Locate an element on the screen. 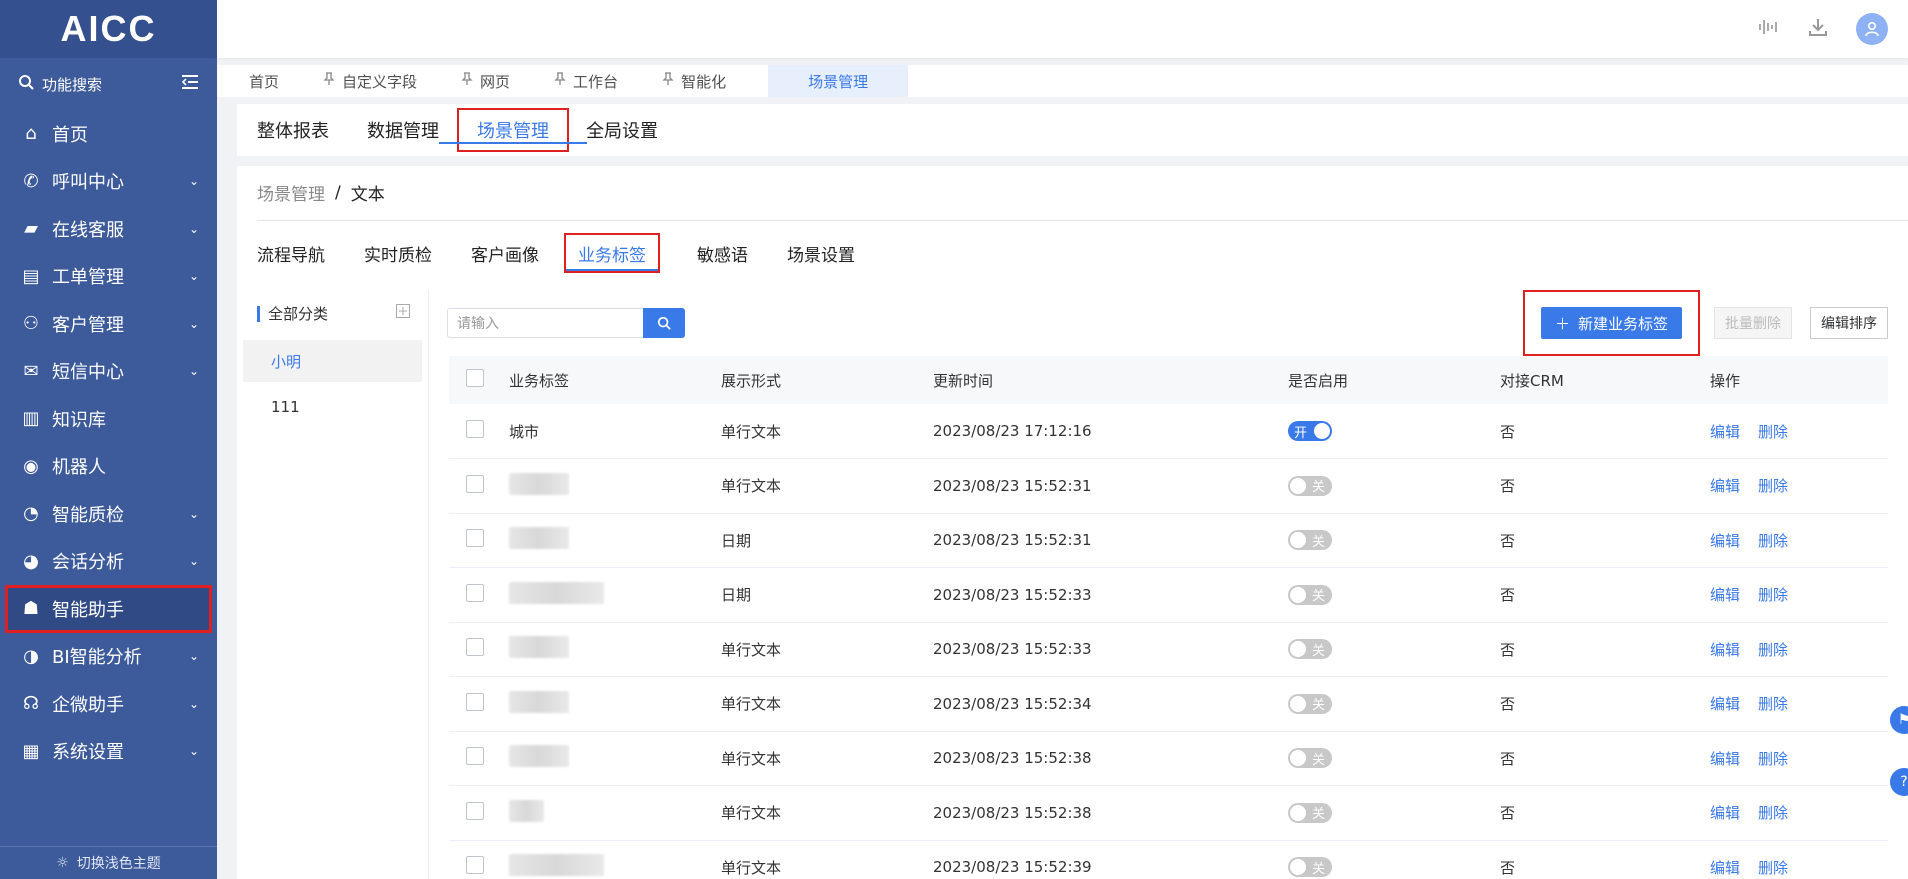  page-tab: 网页 is located at coordinates (485, 81).